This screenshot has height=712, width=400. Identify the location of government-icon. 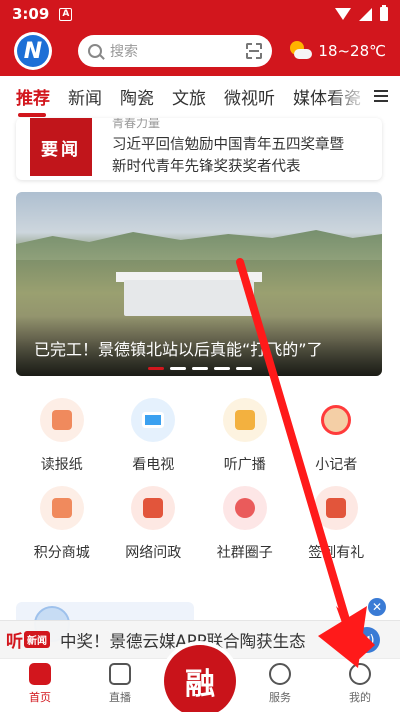
(153, 508).